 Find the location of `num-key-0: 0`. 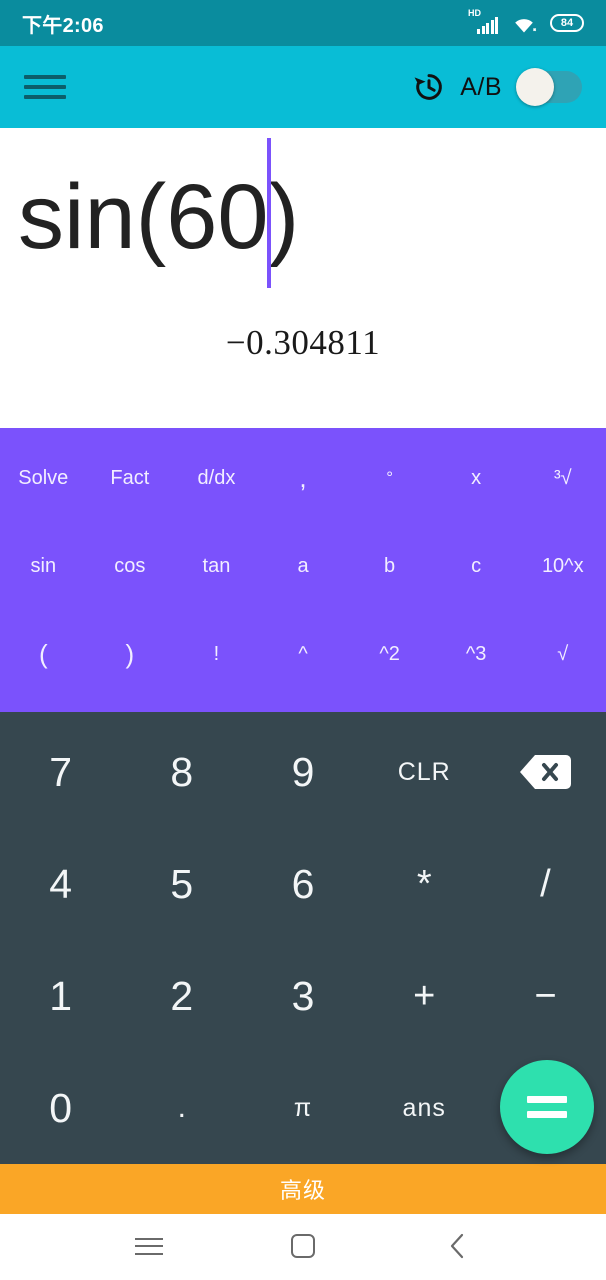

num-key-0: 0 is located at coordinates (60, 1108).